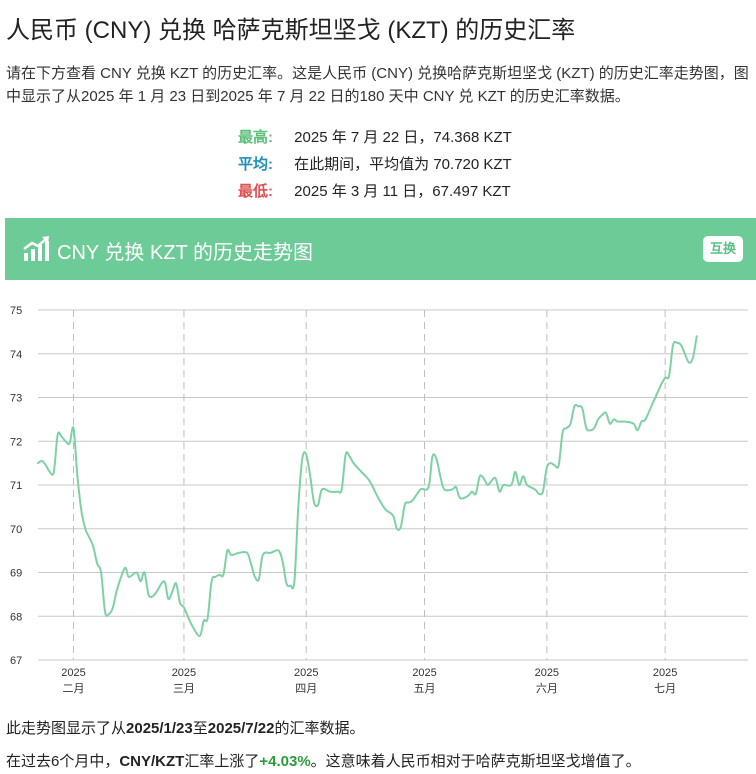 The height and width of the screenshot is (774, 756). Describe the element at coordinates (185, 253) in the screenshot. I see `chart-banner-title: CNY 兑换 KZT 的历史走势图` at that location.